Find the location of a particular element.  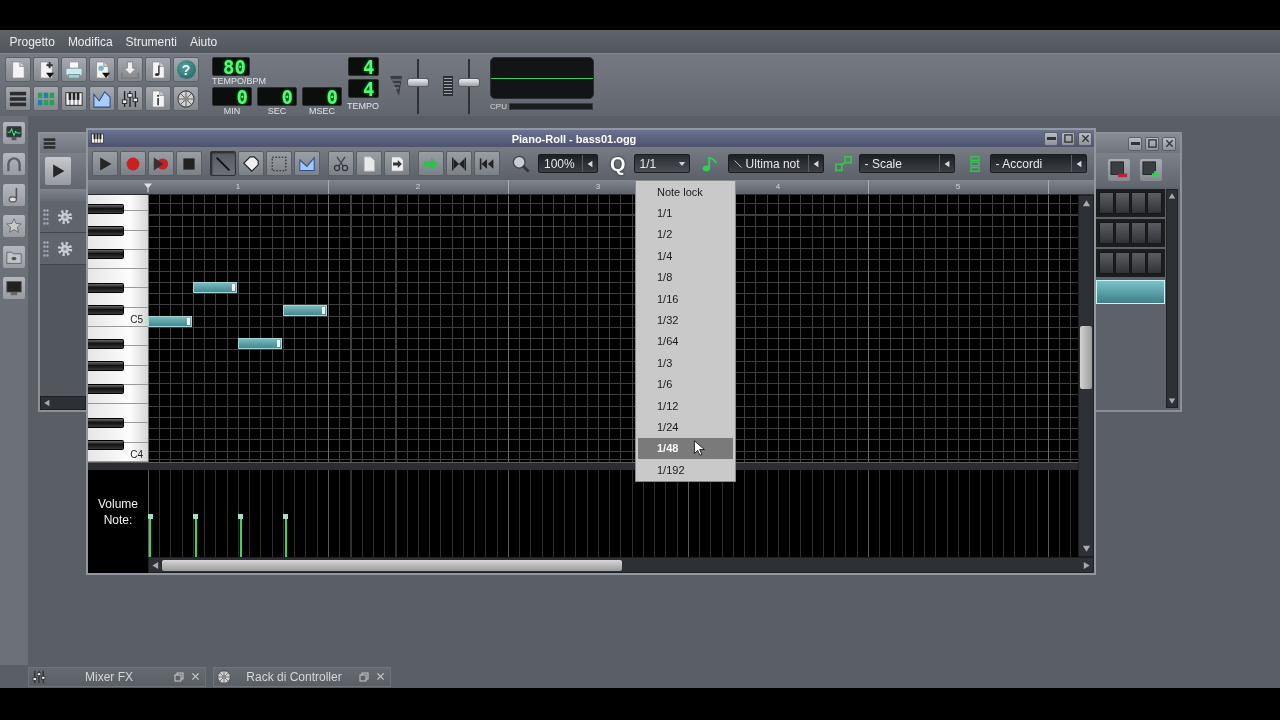

help-button: ? is located at coordinates (186, 69).